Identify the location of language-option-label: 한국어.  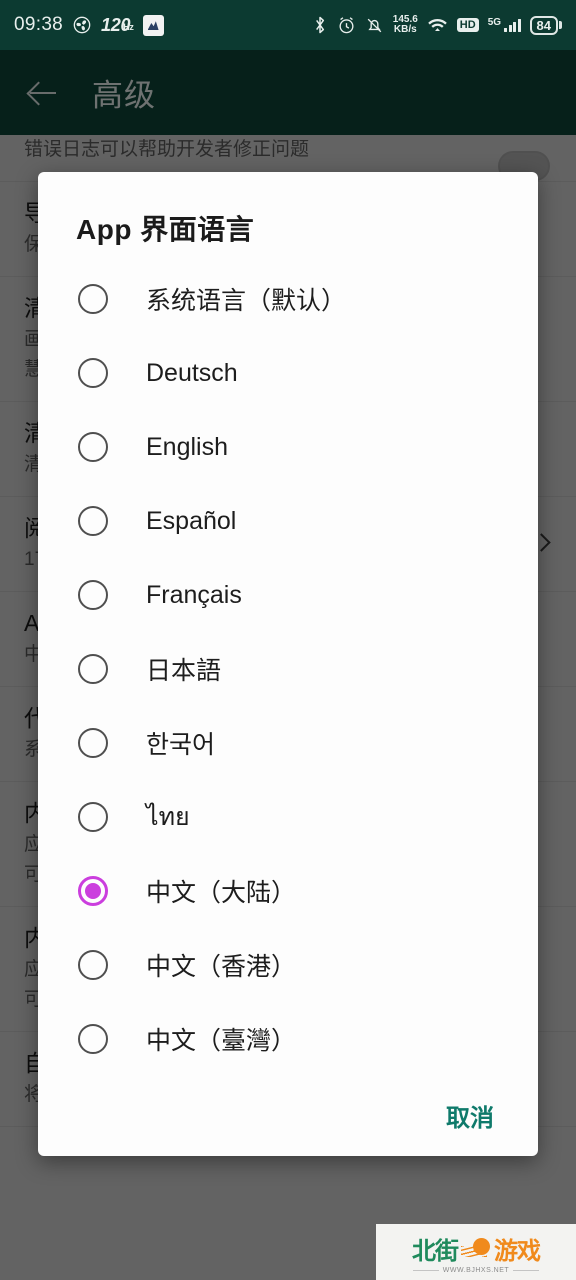
(181, 745).